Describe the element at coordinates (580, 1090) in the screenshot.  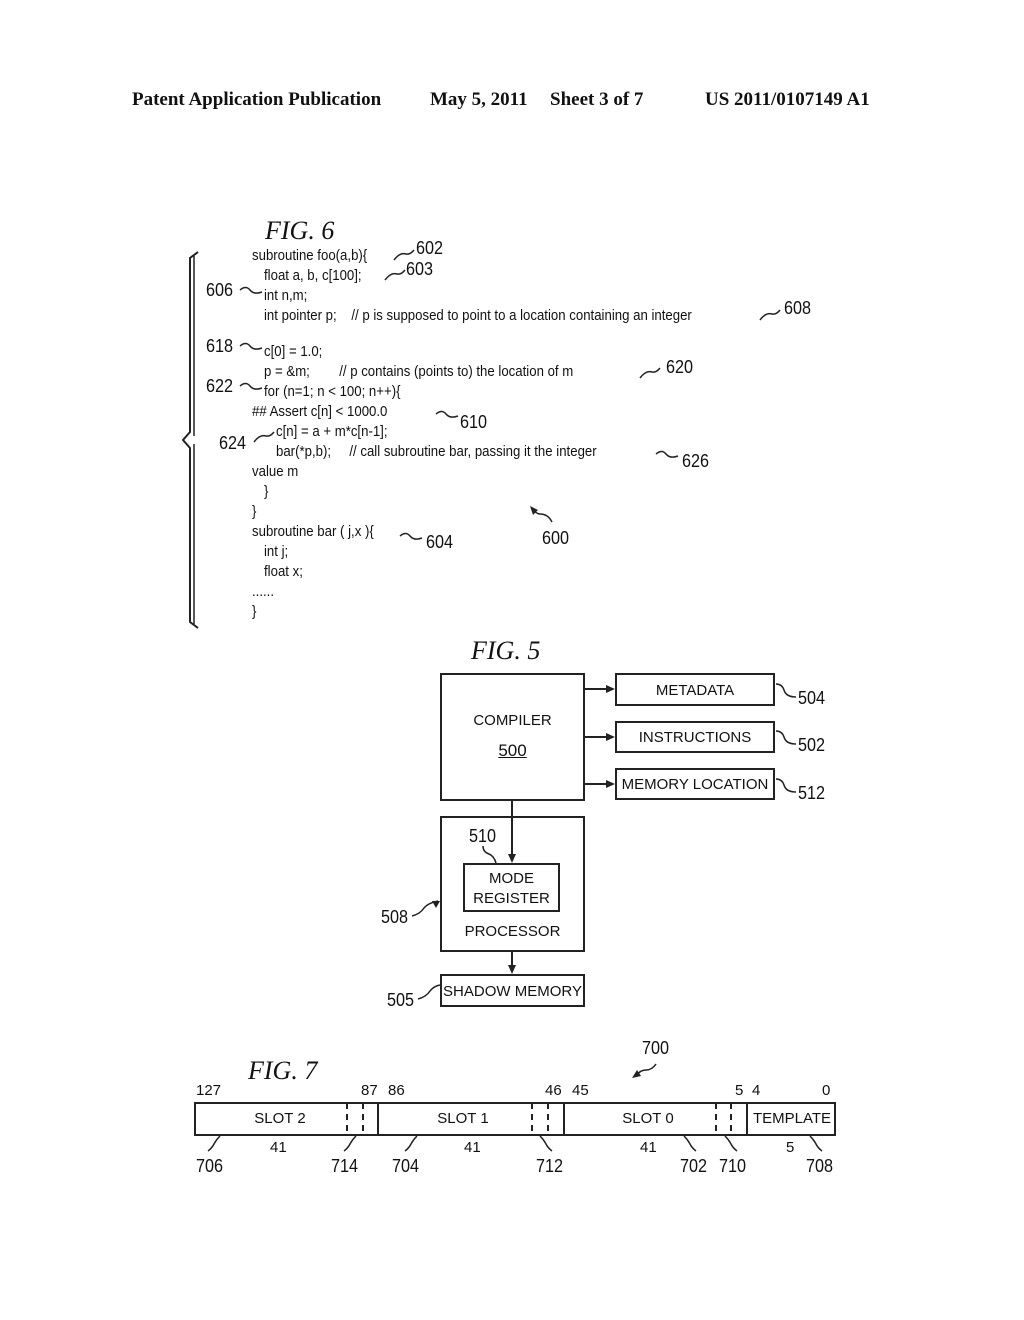
I see `bit-label-45: 45` at that location.